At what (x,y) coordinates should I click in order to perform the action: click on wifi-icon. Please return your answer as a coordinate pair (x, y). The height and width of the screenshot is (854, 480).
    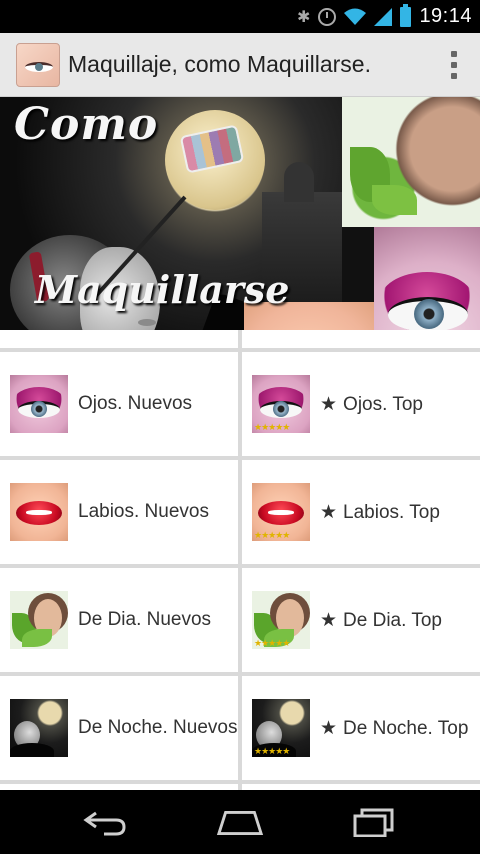
    Looking at the image, I should click on (355, 16).